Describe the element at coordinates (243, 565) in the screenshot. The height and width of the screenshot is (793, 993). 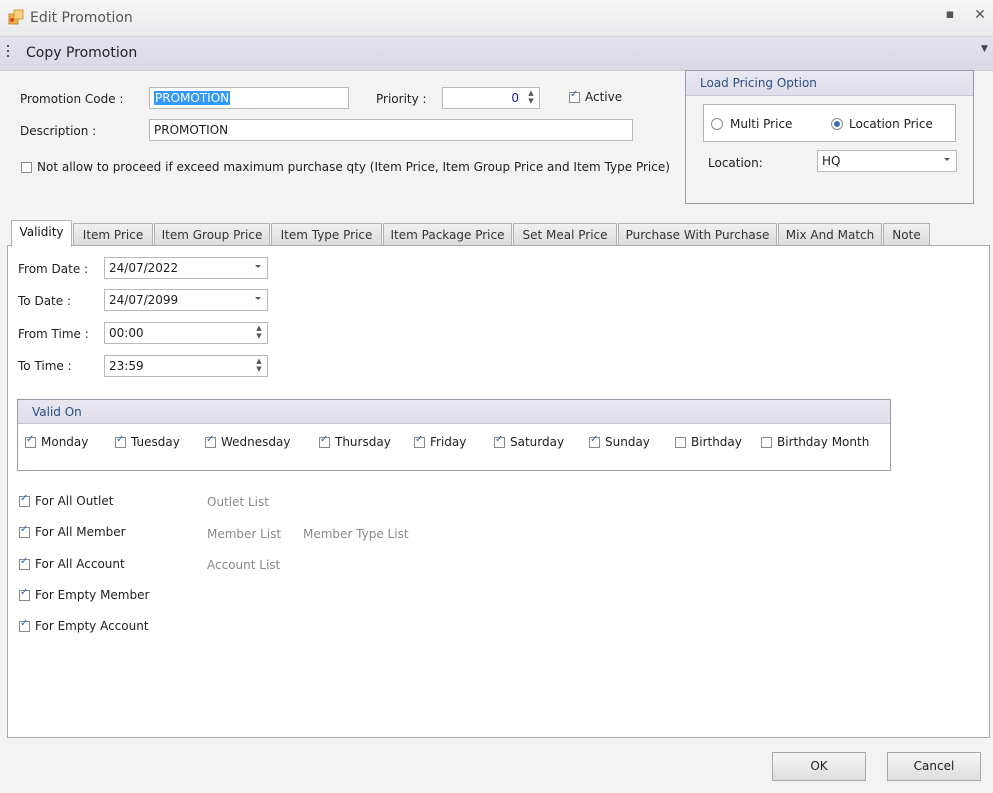
I see `account-list-link: Account List` at that location.